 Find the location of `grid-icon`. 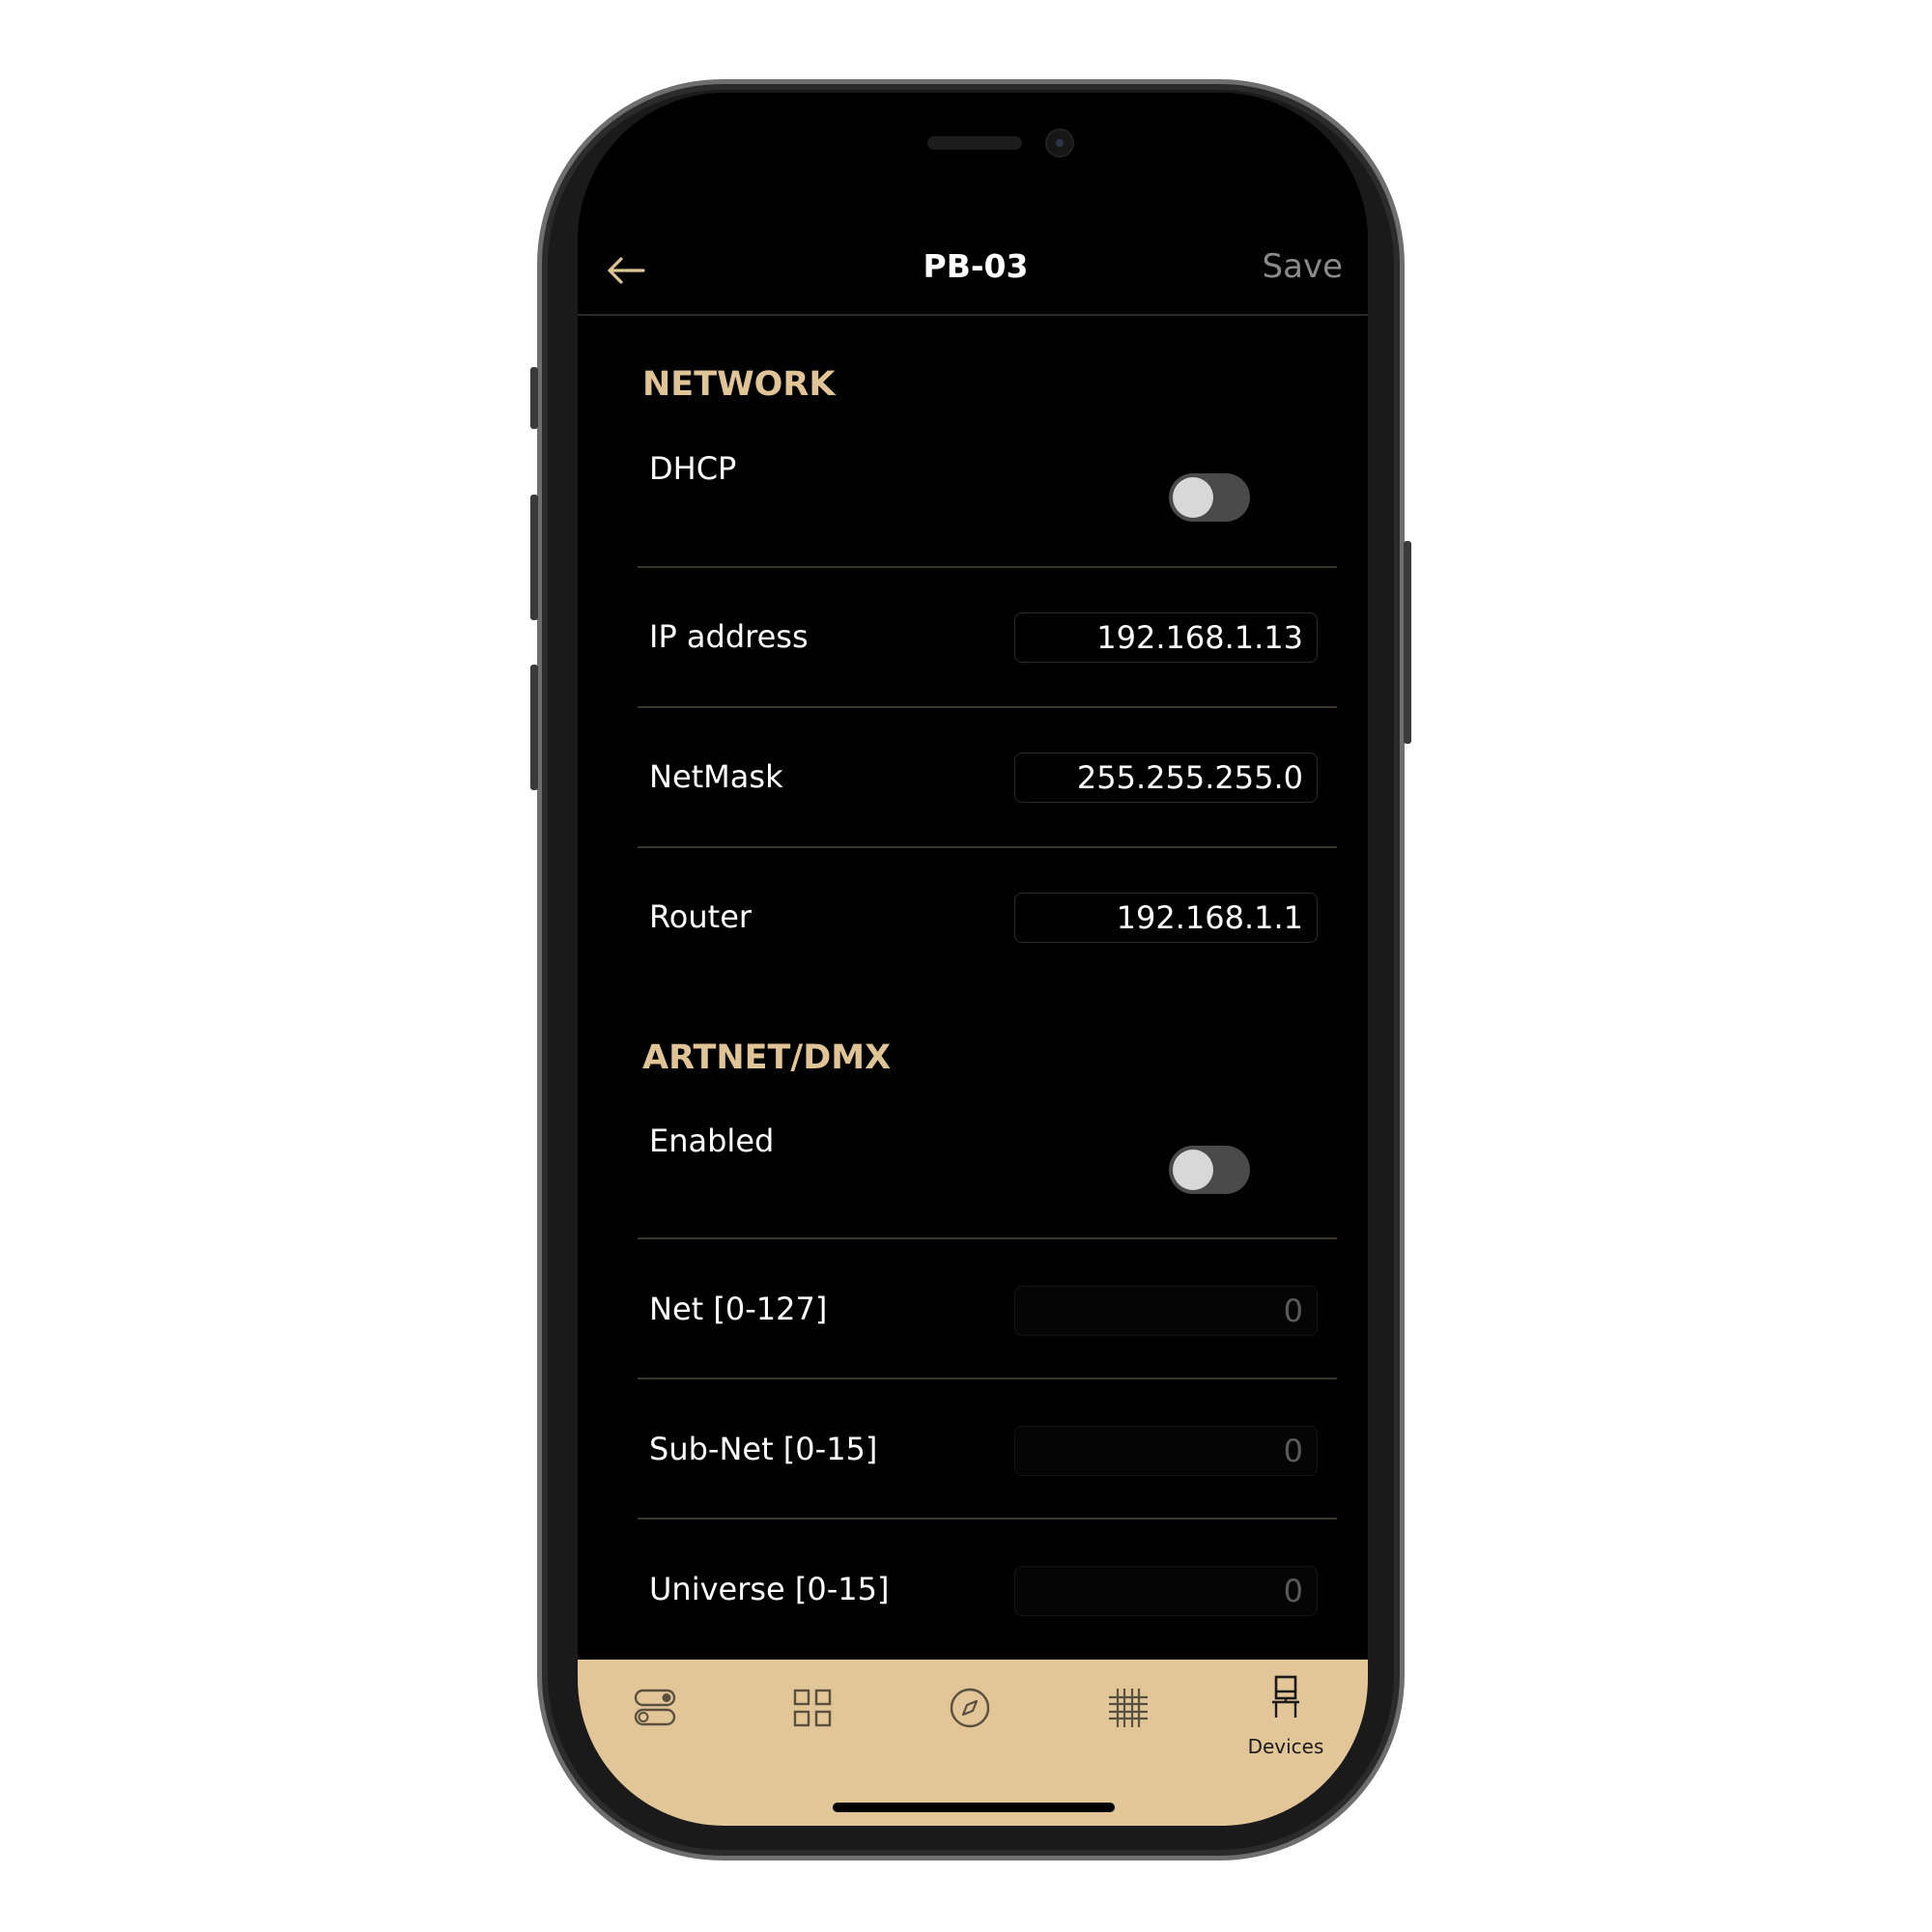

grid-icon is located at coordinates (812, 1708).